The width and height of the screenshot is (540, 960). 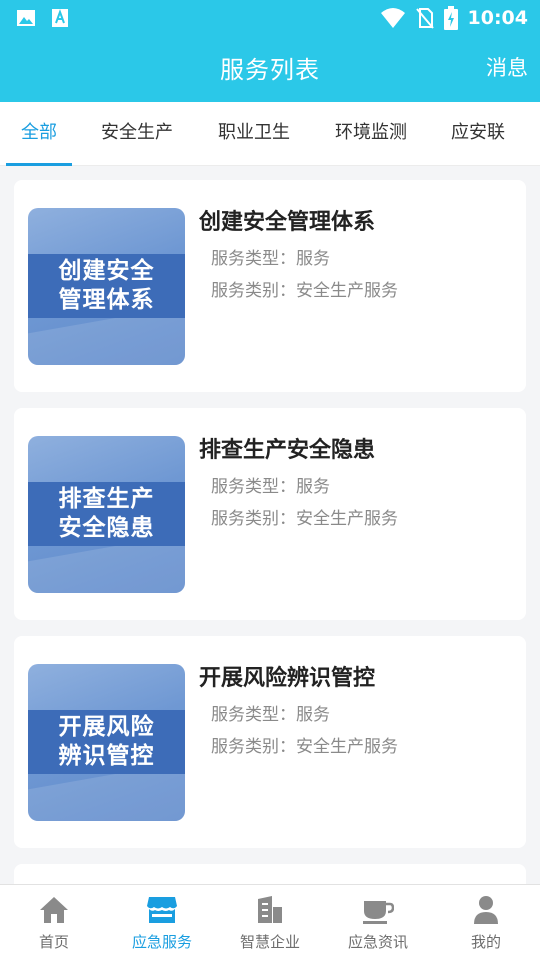 I want to click on store-icon, so click(x=162, y=910).